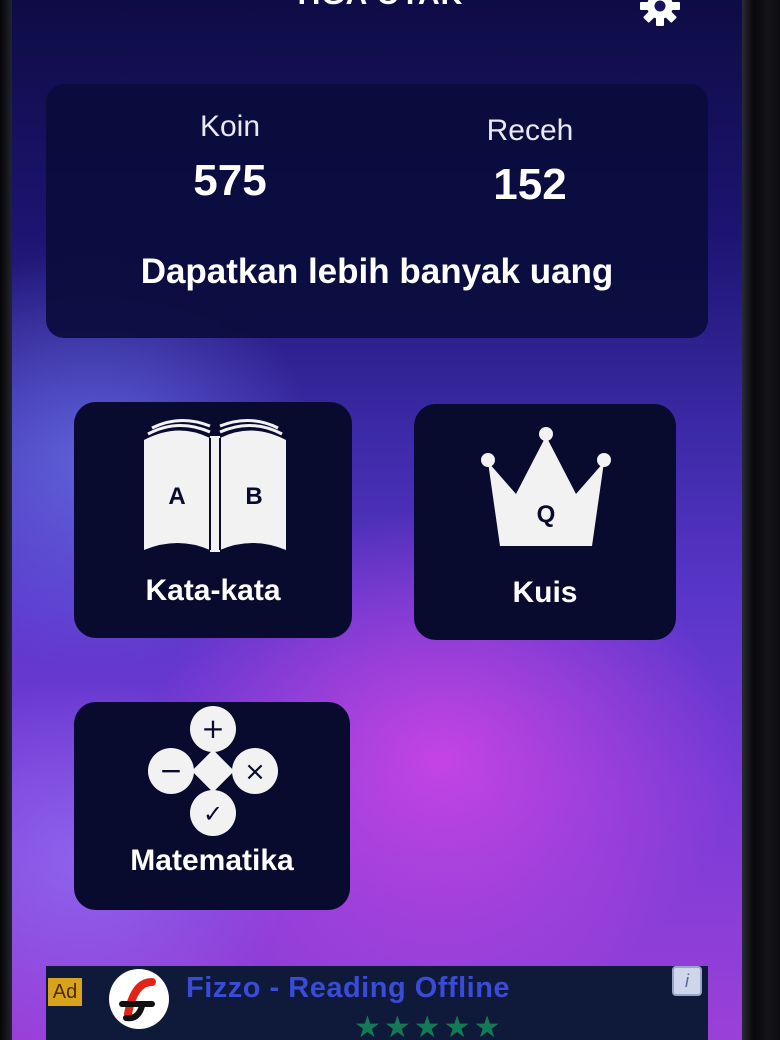 The width and height of the screenshot is (780, 1040). I want to click on app-title: TIGA OTAK, so click(378, 6).